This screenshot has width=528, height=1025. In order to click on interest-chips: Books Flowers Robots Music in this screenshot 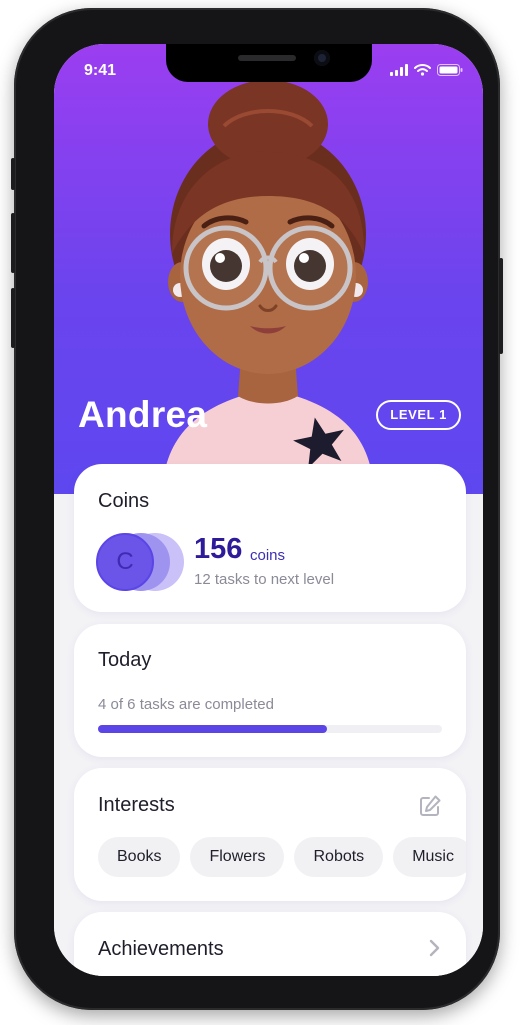, I will do `click(282, 857)`.